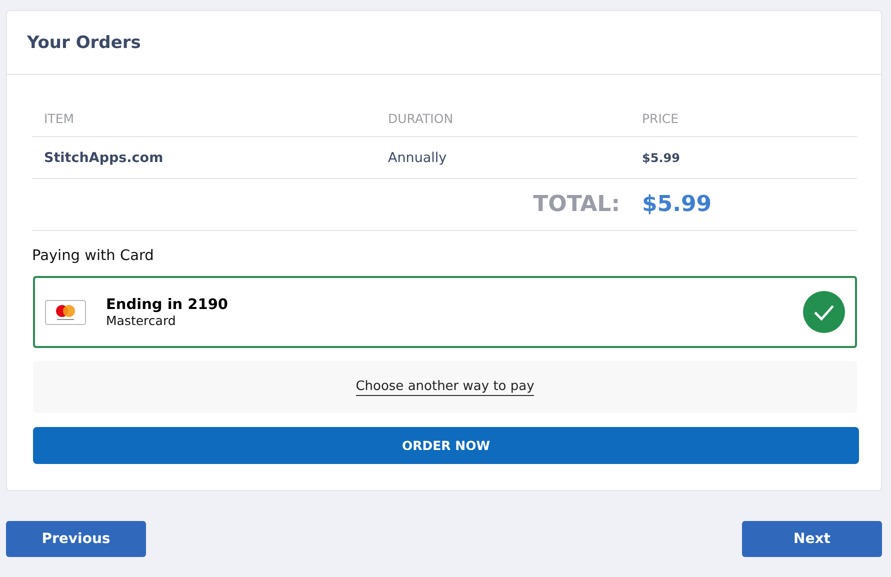  Describe the element at coordinates (60, 118) in the screenshot. I see `column-header: ITEM` at that location.